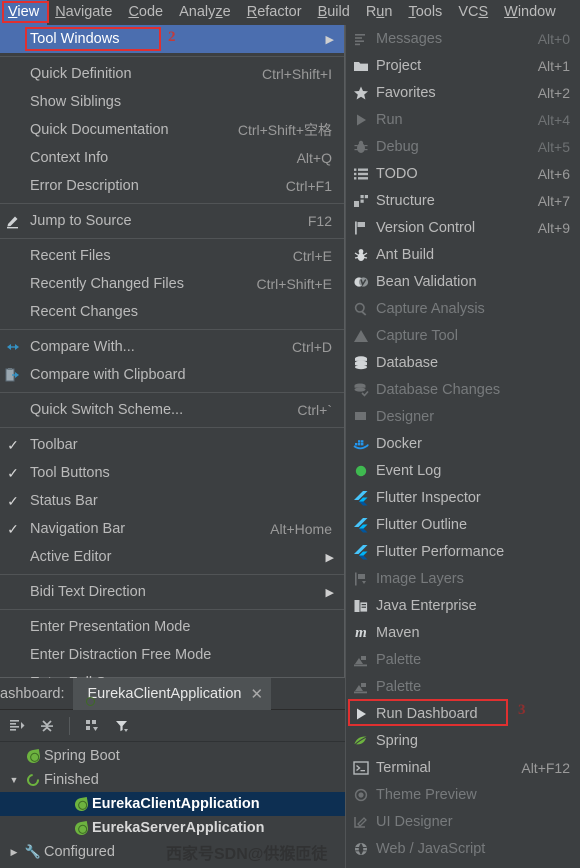 This screenshot has height=868, width=580. Describe the element at coordinates (463, 605) in the screenshot. I see `tool-window-item-java-enterprise: Java Enterprise` at that location.